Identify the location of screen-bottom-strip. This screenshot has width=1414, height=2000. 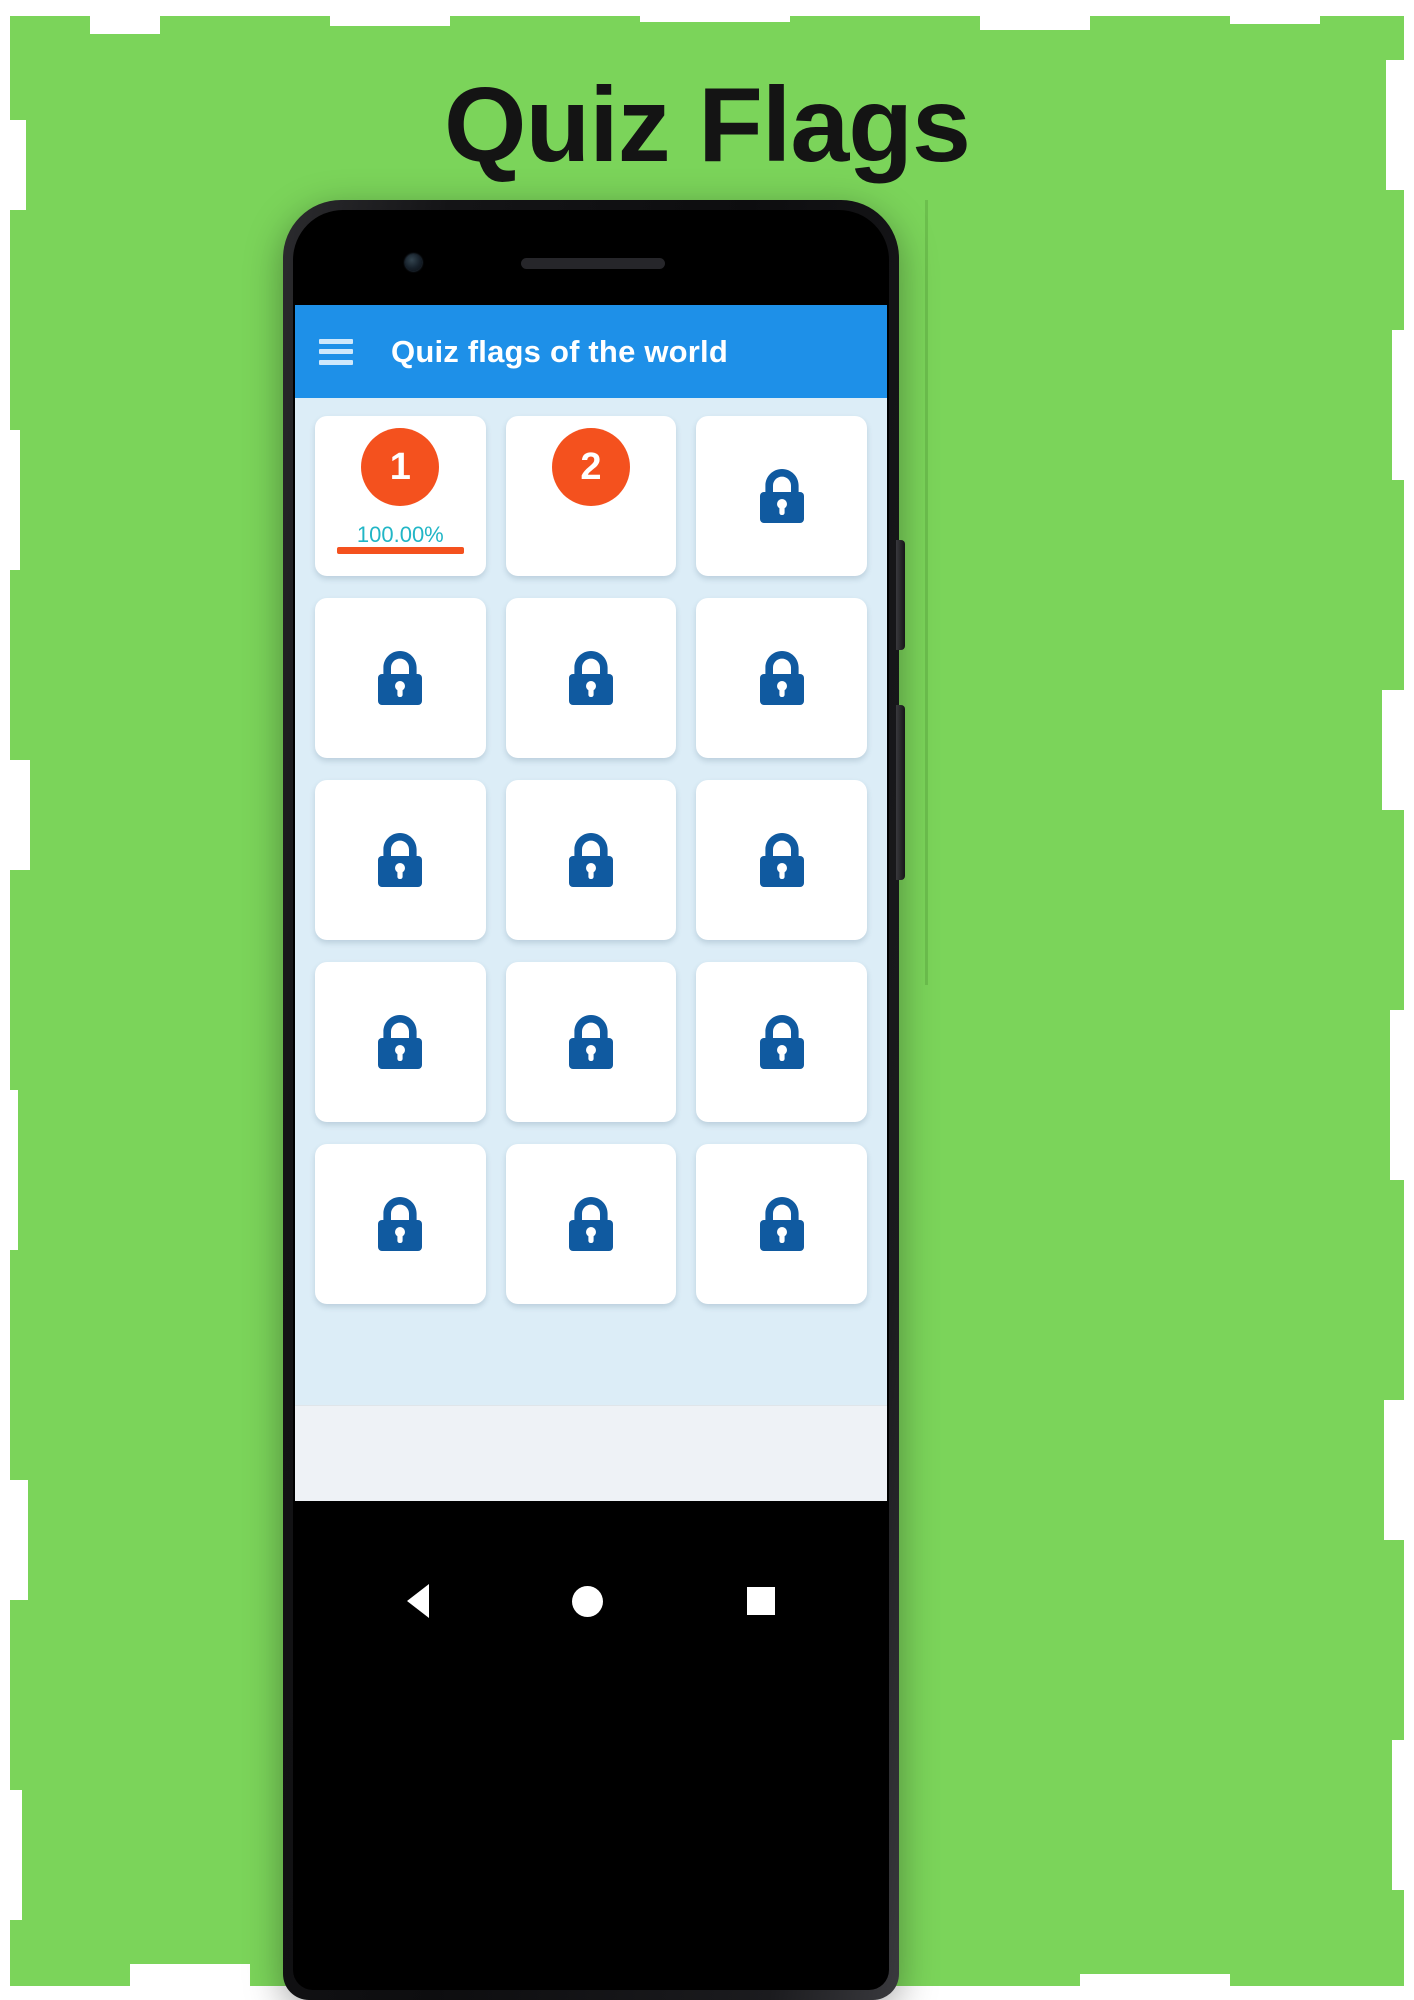
(591, 1453).